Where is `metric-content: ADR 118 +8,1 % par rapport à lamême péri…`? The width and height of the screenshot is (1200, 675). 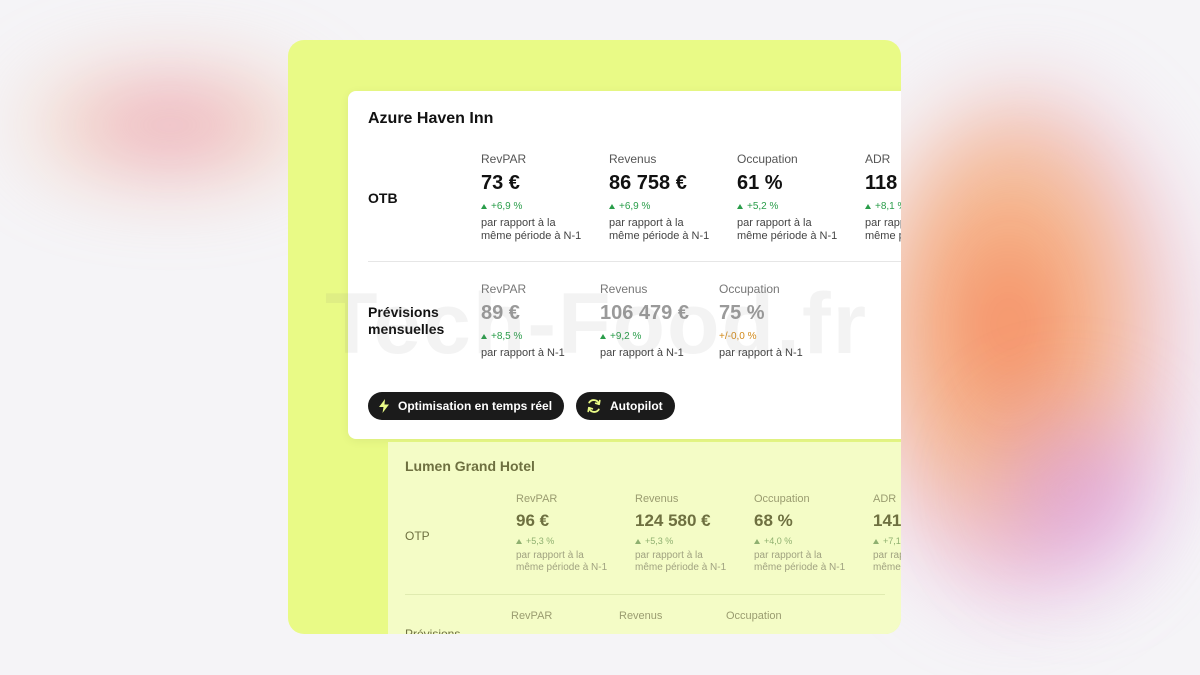 metric-content: ADR 118 +8,1 % par rapport à lamême péri… is located at coordinates (883, 197).